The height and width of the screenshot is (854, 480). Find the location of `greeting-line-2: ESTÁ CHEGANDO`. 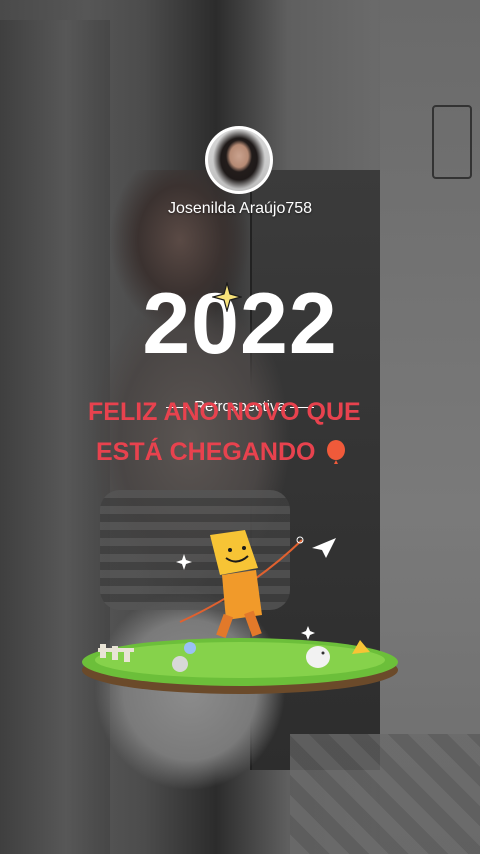

greeting-line-2: ESTÁ CHEGANDO is located at coordinates (240, 452).